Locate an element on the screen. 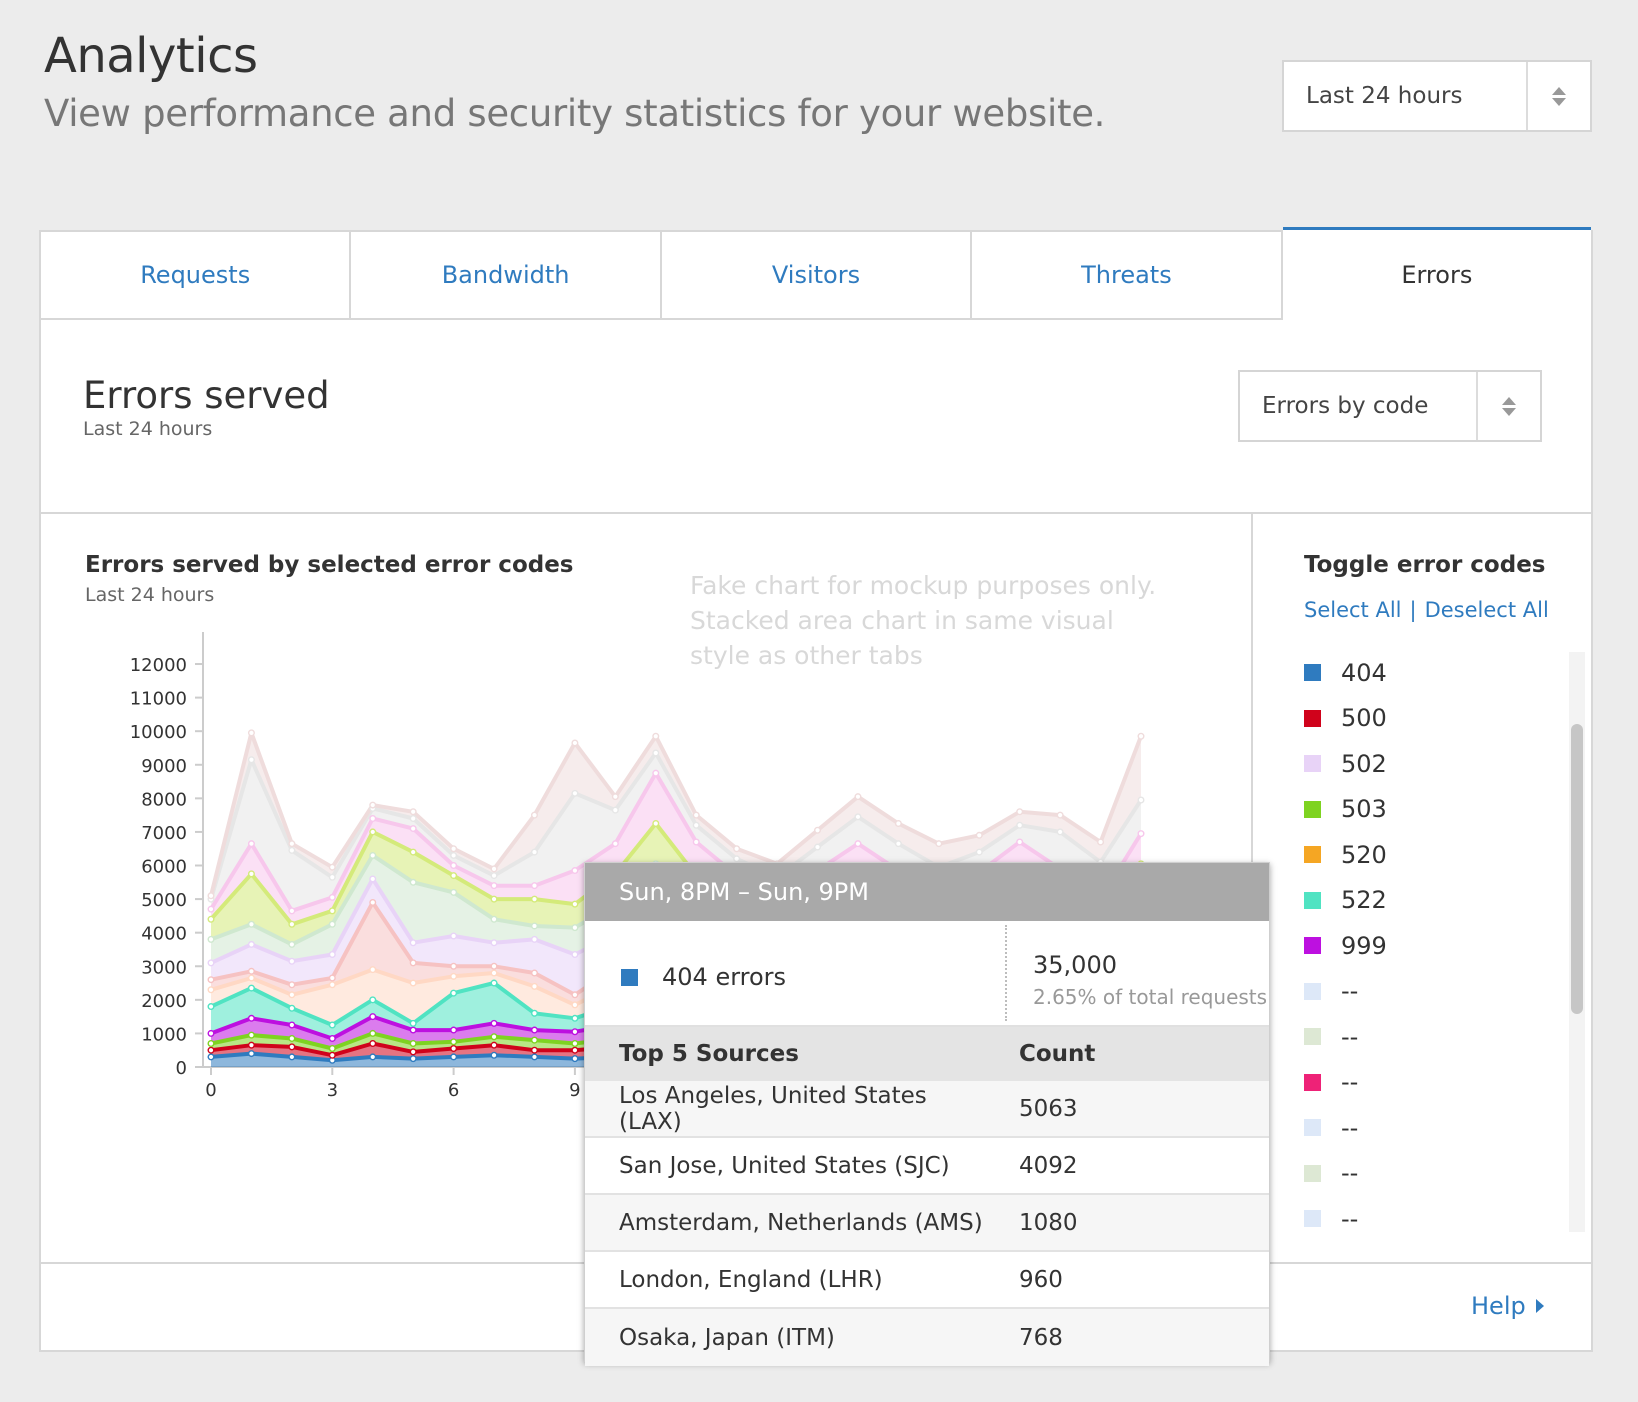 The width and height of the screenshot is (1638, 1402). legend-item-10: -- is located at coordinates (1434, 1128).